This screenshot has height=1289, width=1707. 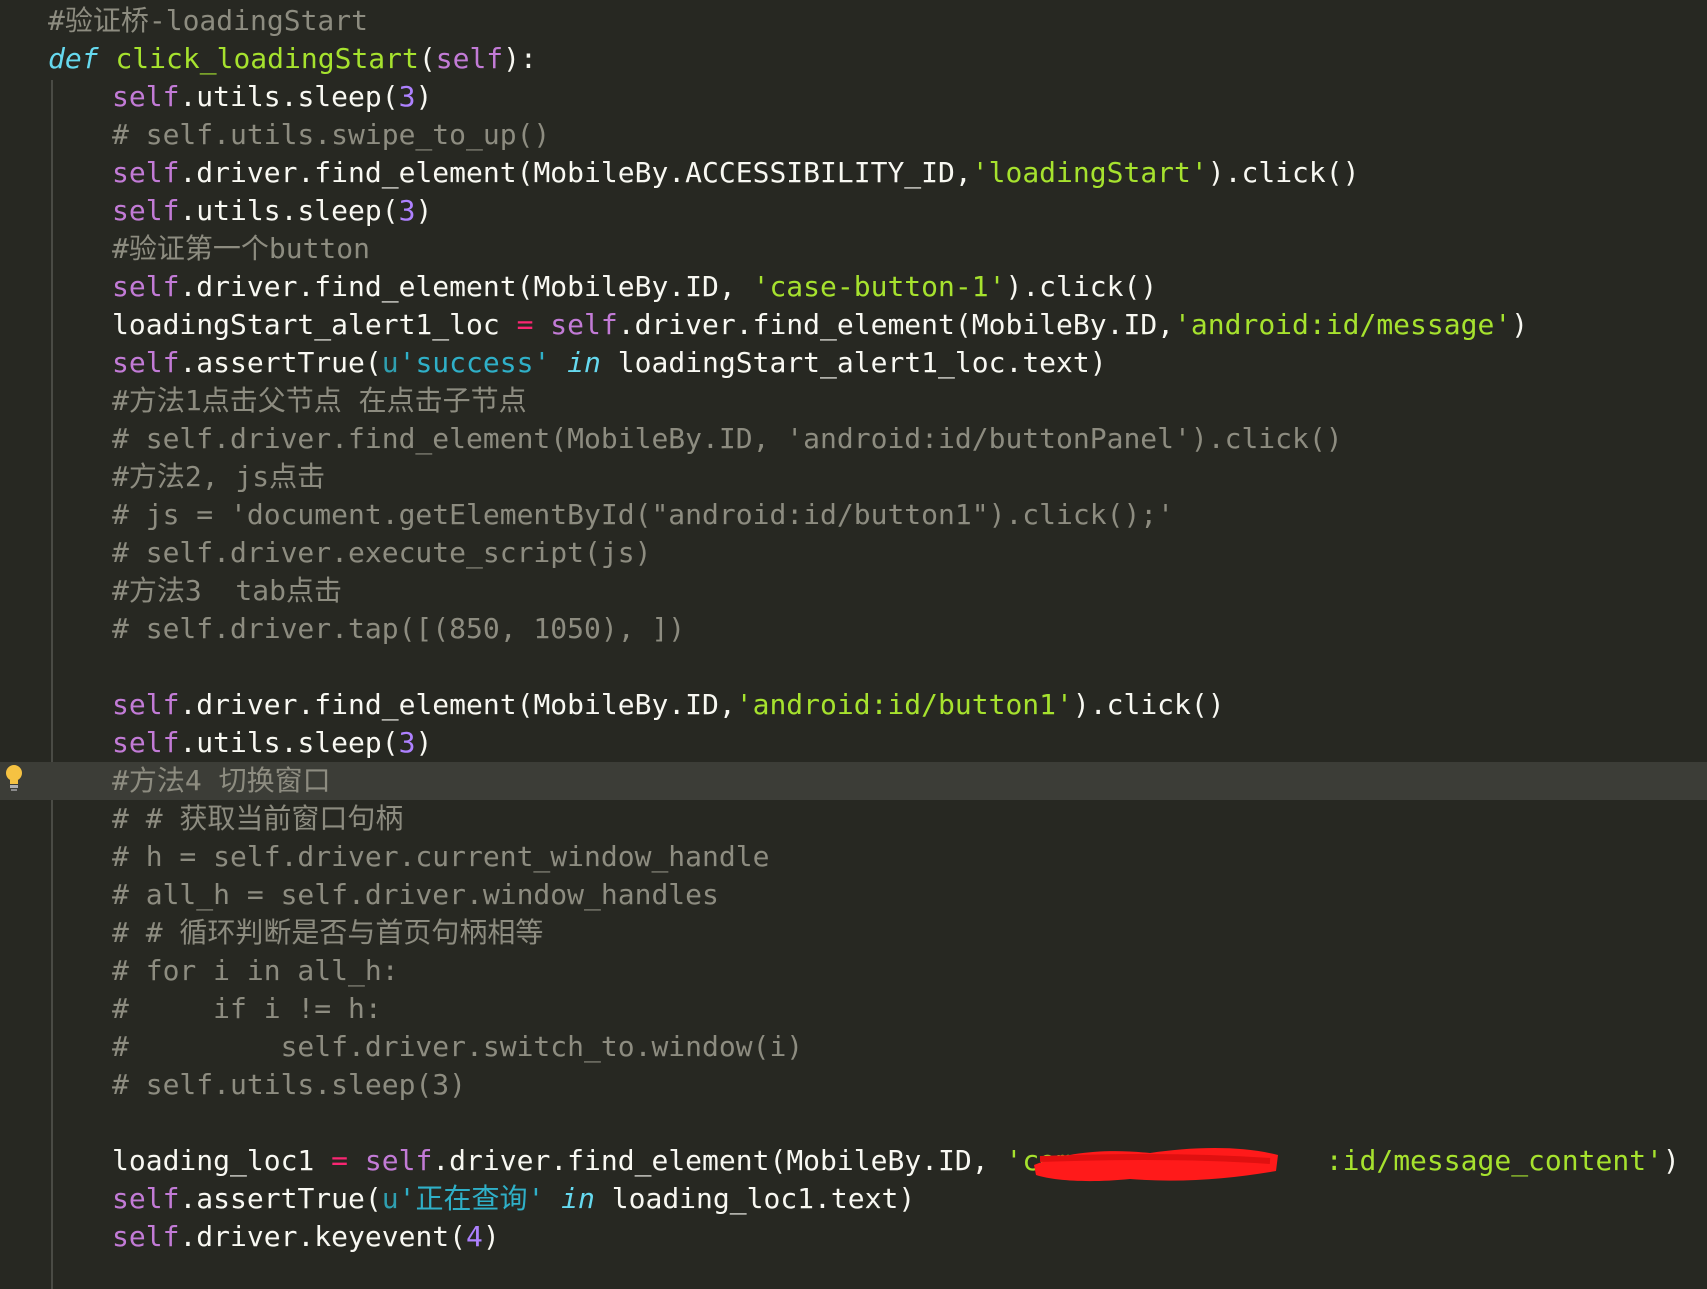 What do you see at coordinates (853, 249) in the screenshot?
I see `code-line: #验证第一个button` at bounding box center [853, 249].